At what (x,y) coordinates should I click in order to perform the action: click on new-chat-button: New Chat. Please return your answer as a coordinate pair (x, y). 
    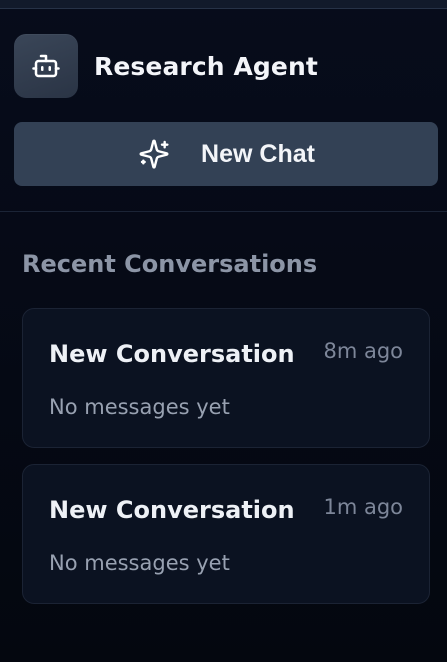
    Looking at the image, I should click on (226, 154).